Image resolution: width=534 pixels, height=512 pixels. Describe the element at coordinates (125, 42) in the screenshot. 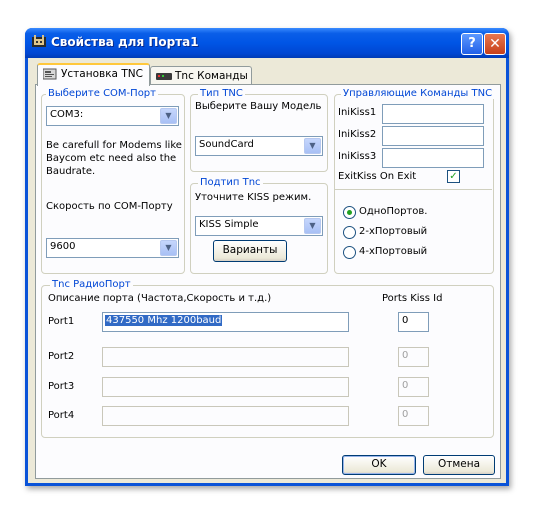

I see `window-title: Свойства для Порта1` at that location.